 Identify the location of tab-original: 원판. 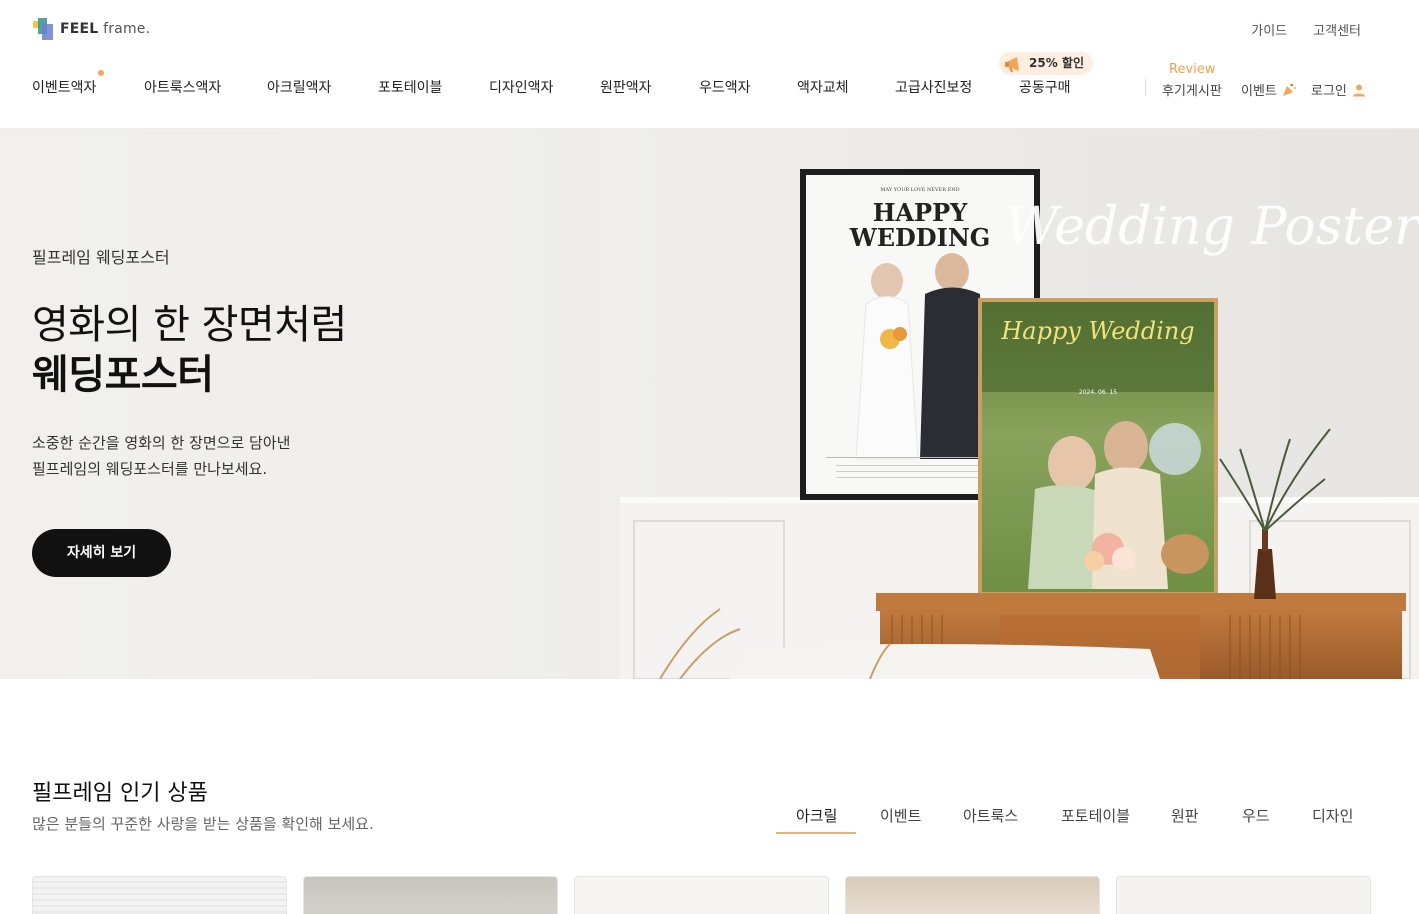
(1185, 815).